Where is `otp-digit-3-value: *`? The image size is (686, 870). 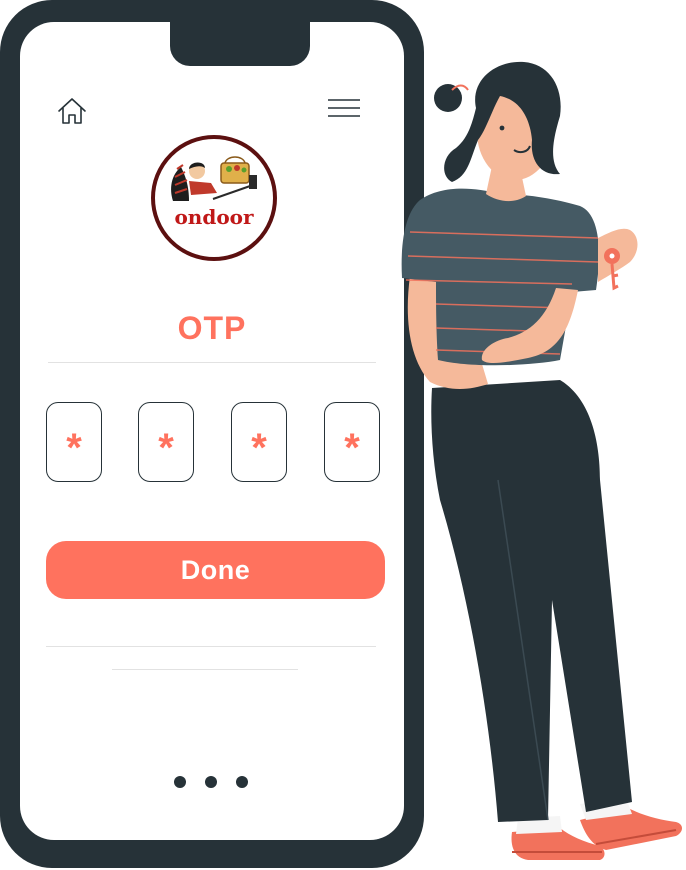
otp-digit-3-value: * is located at coordinates (259, 448).